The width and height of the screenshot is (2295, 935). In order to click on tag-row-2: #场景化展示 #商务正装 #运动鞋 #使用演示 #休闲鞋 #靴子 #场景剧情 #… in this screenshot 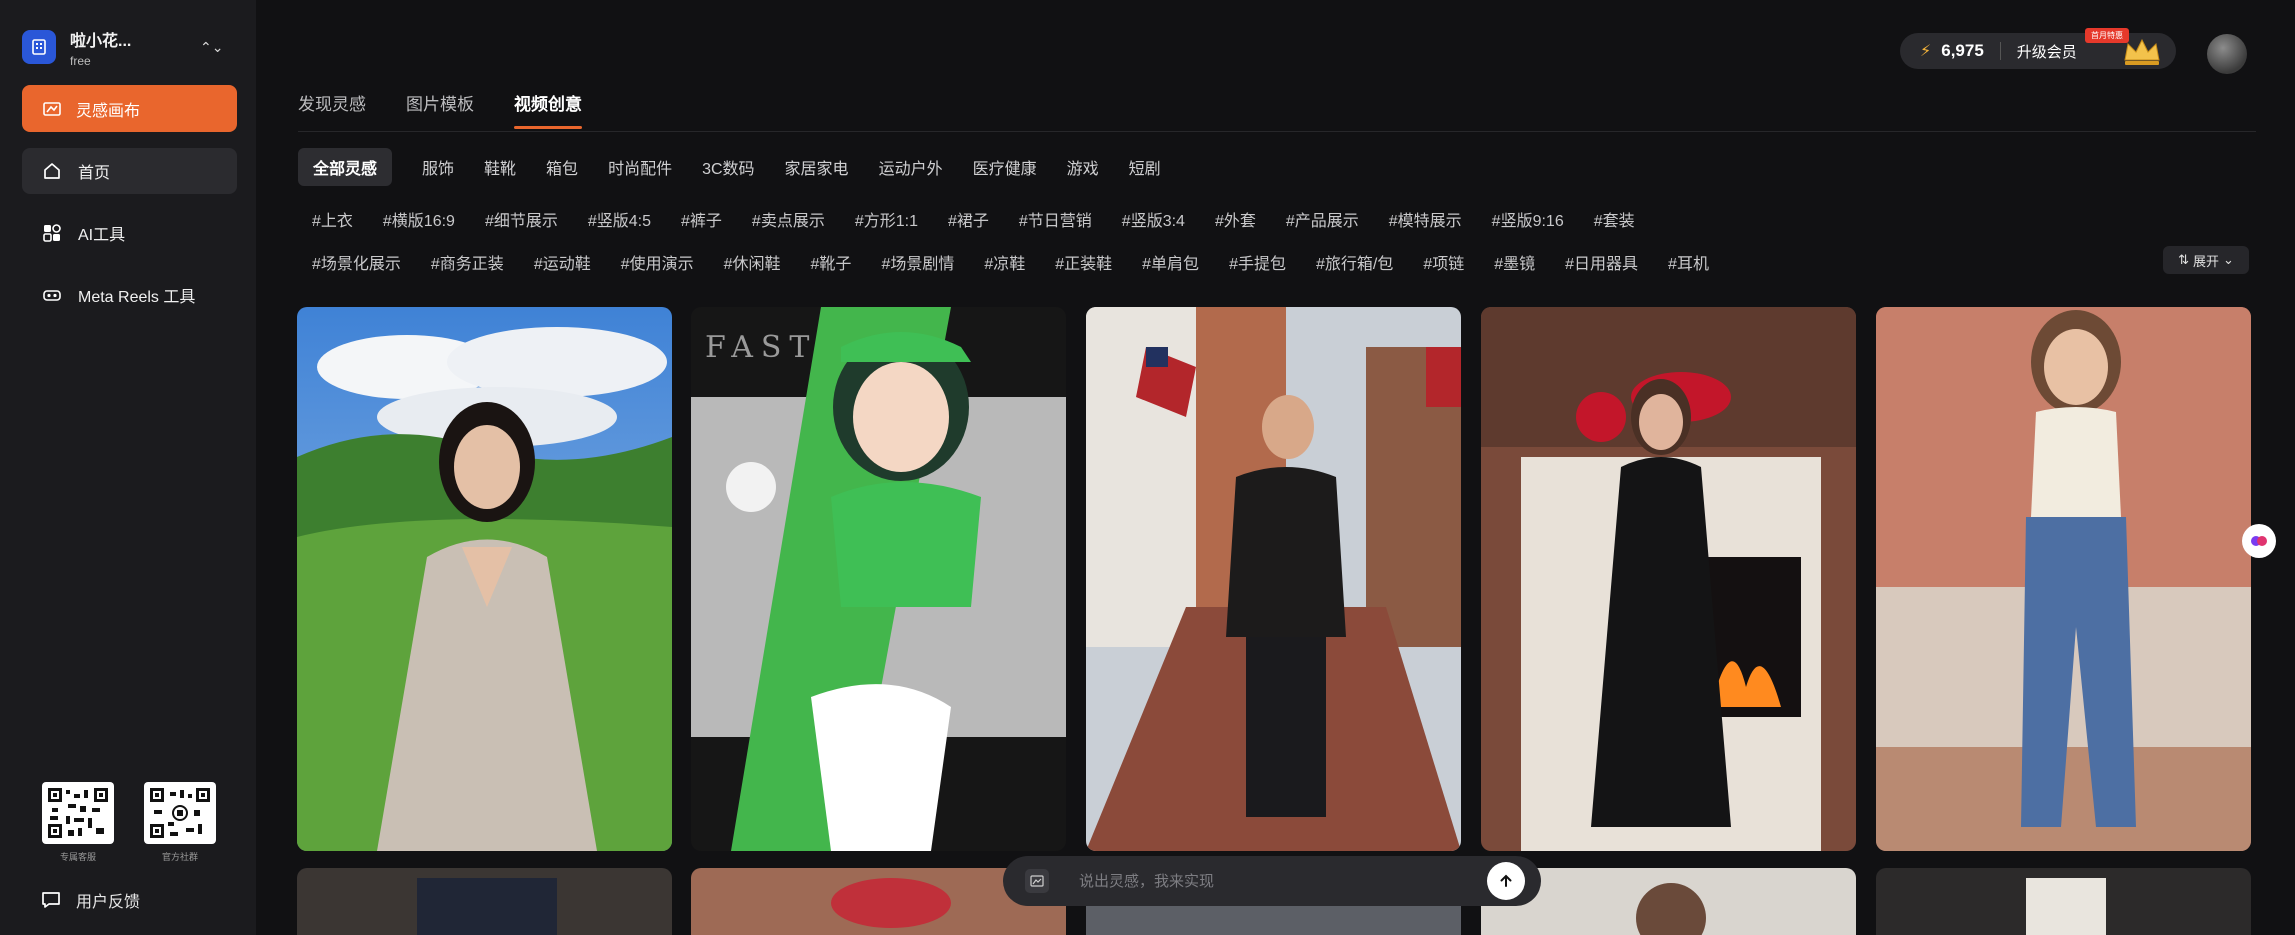, I will do `click(1025, 262)`.